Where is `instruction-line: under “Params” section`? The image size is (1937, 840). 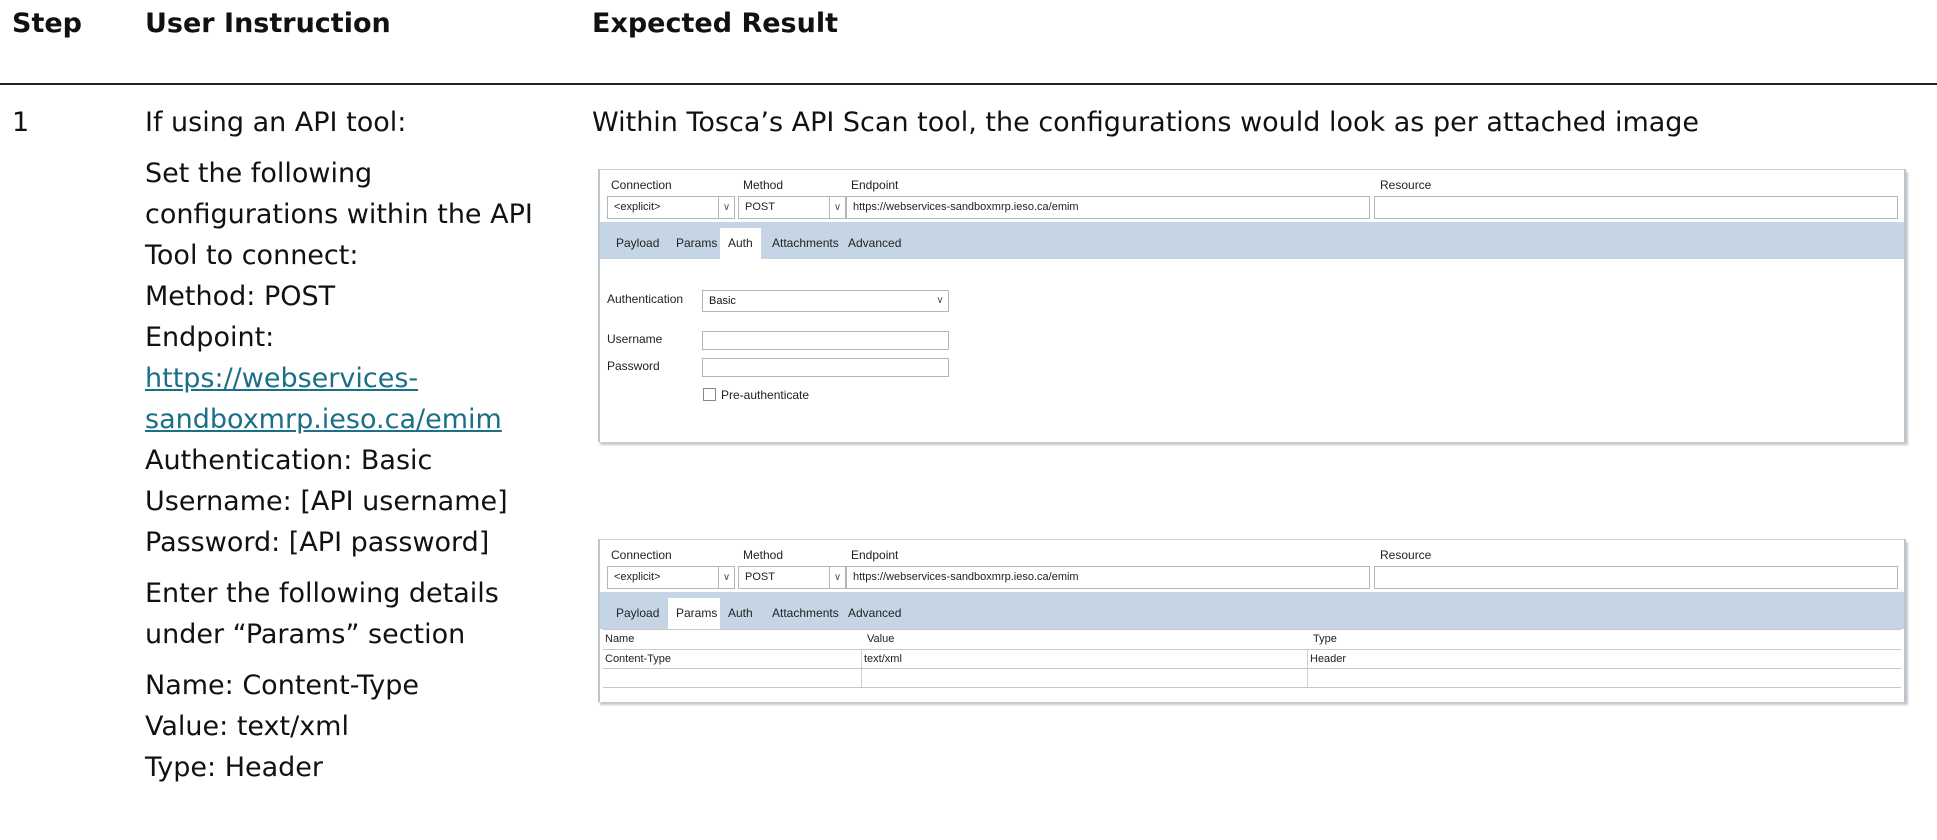 instruction-line: under “Params” section is located at coordinates (305, 634).